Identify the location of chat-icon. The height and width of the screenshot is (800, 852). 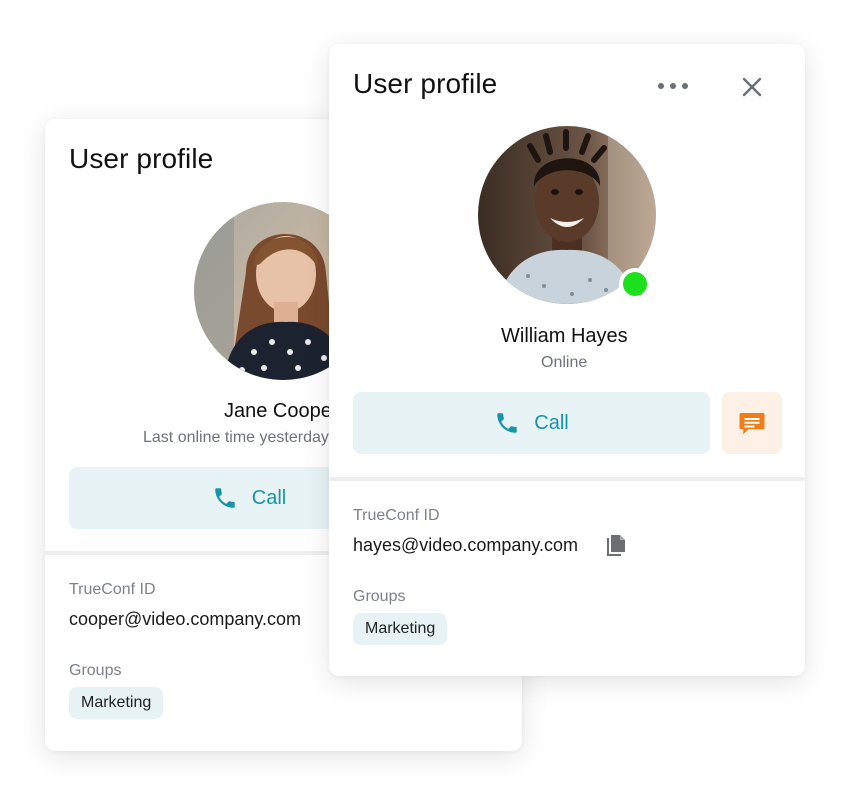
(752, 424).